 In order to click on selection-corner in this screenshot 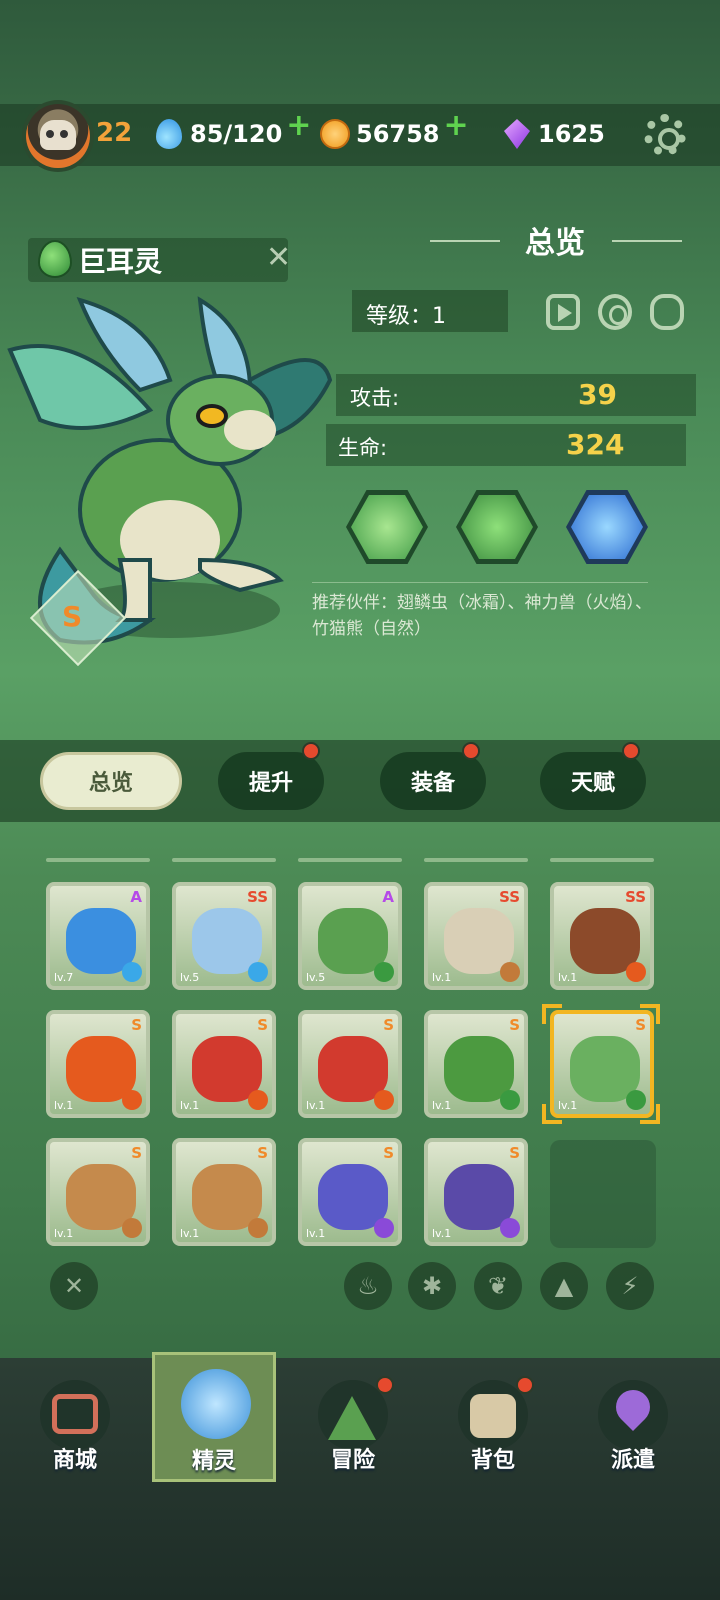, I will do `click(552, 1014)`.